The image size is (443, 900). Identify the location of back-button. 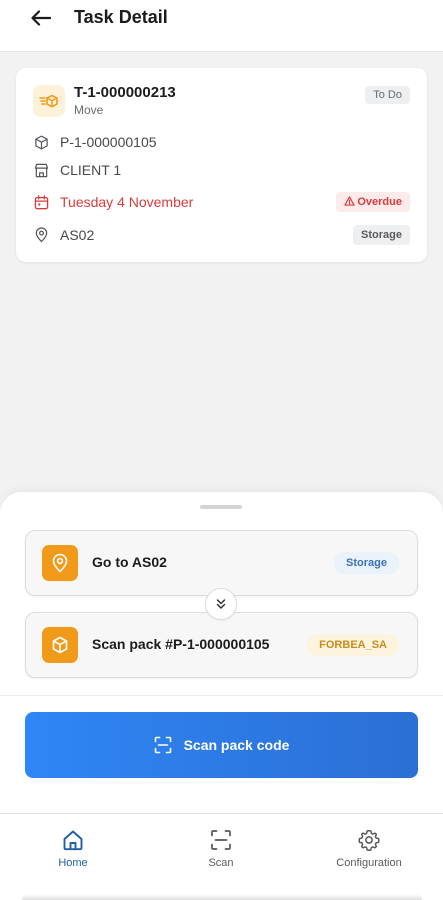
(41, 18).